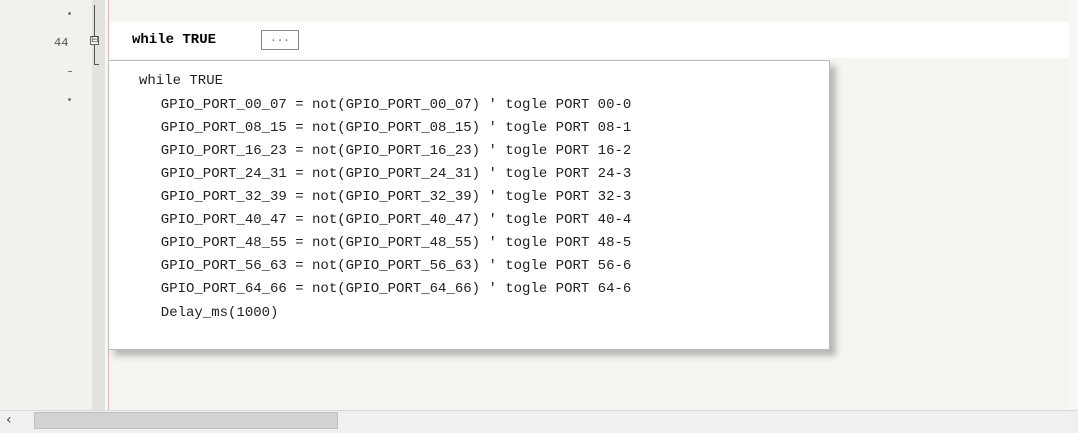  What do you see at coordinates (96, 64) in the screenshot?
I see `fold-end-tick` at bounding box center [96, 64].